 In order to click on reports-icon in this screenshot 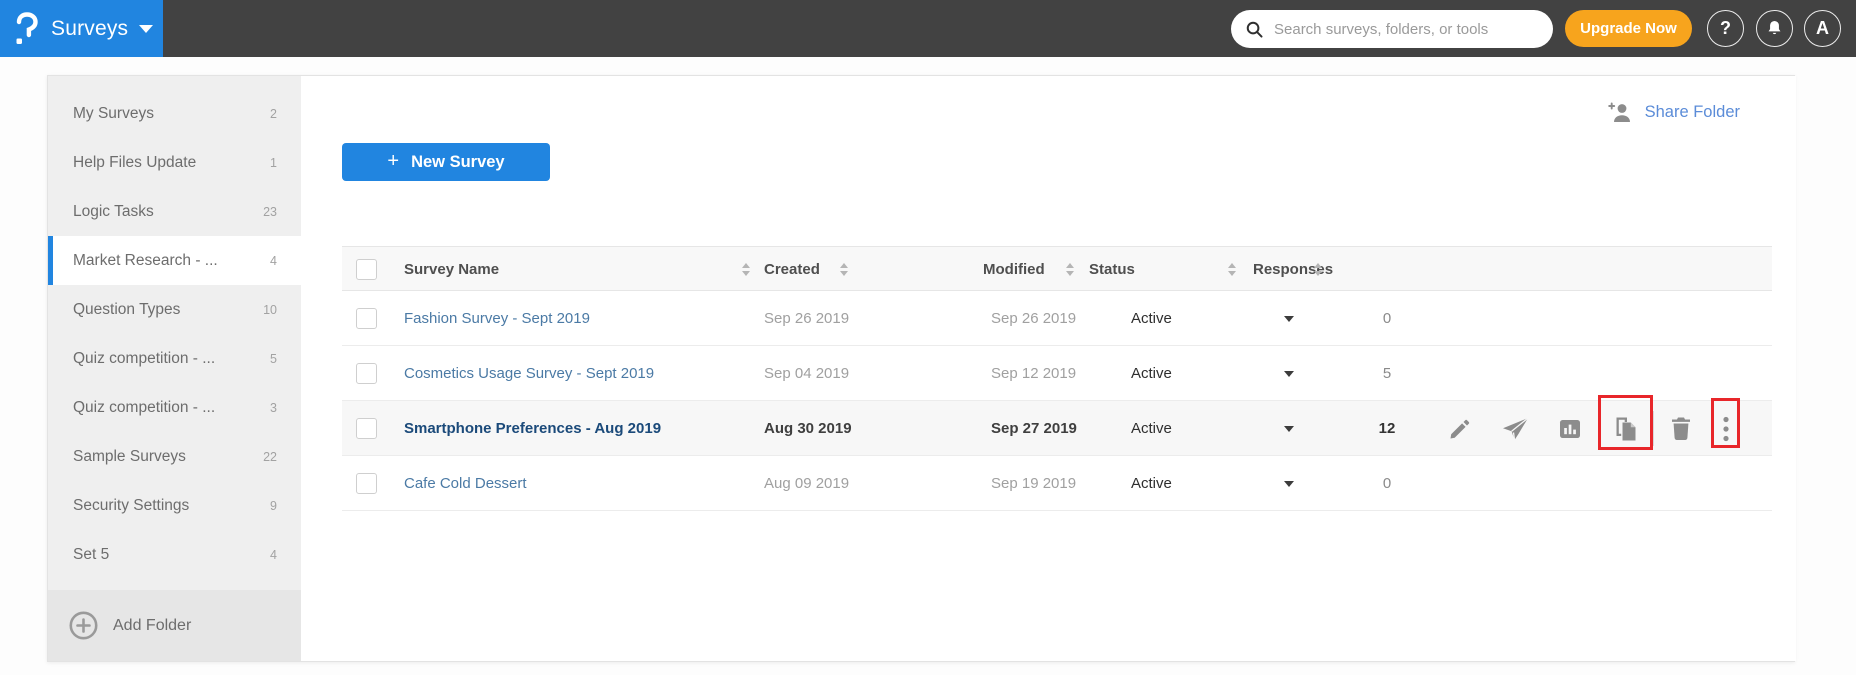, I will do `click(1569, 428)`.